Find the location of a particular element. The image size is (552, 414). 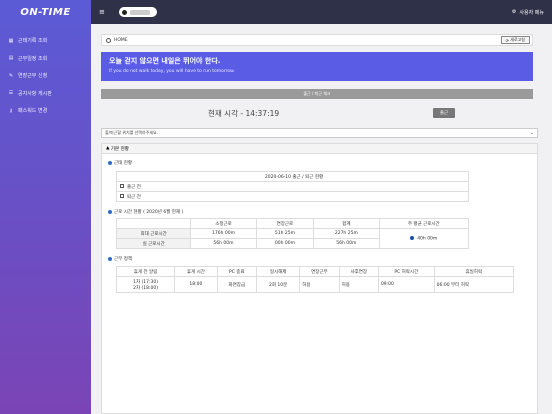

cell: 2회 10분 is located at coordinates (278, 284).